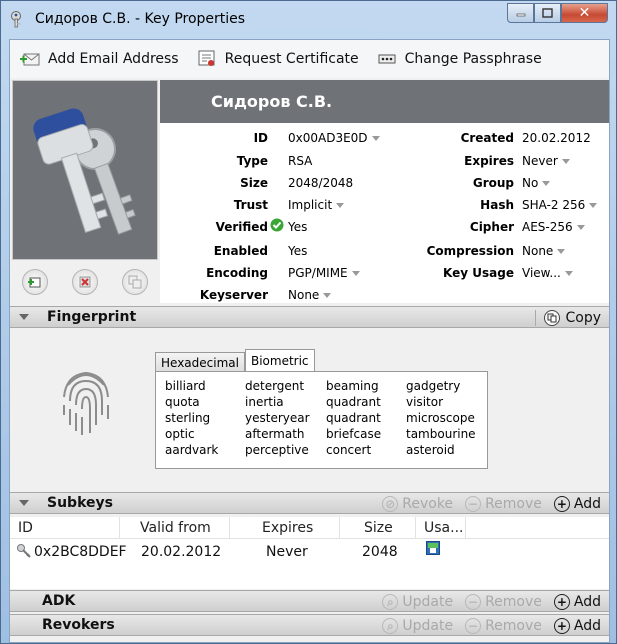 This screenshot has width=617, height=644. I want to click on minimize-button, so click(520, 13).